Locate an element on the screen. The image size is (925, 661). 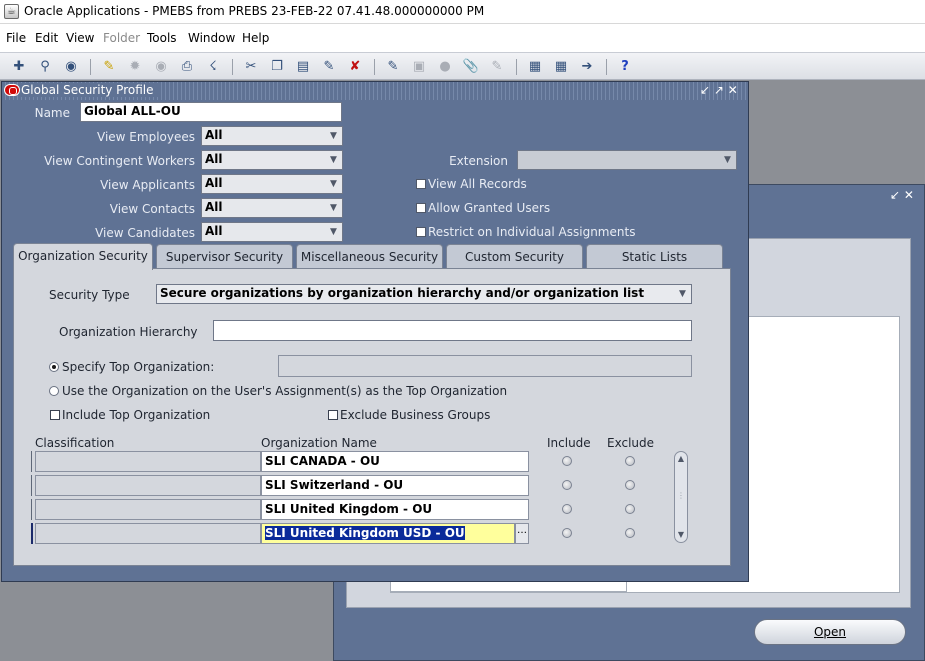
view-applicants-select: All ▼ is located at coordinates (272, 184).